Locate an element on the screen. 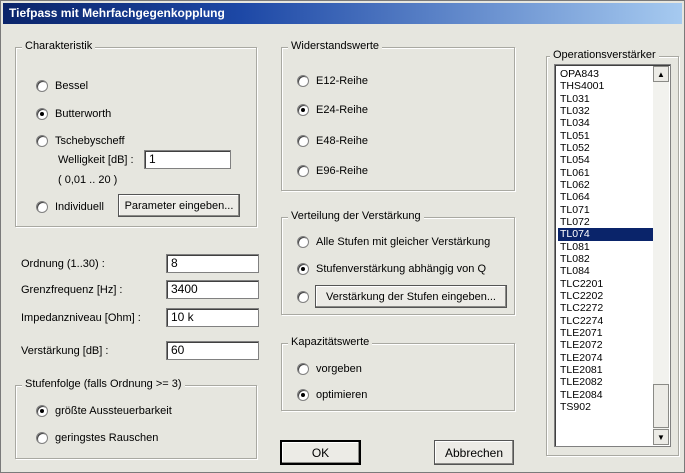  radio-geringstes-dot is located at coordinates (42, 438).